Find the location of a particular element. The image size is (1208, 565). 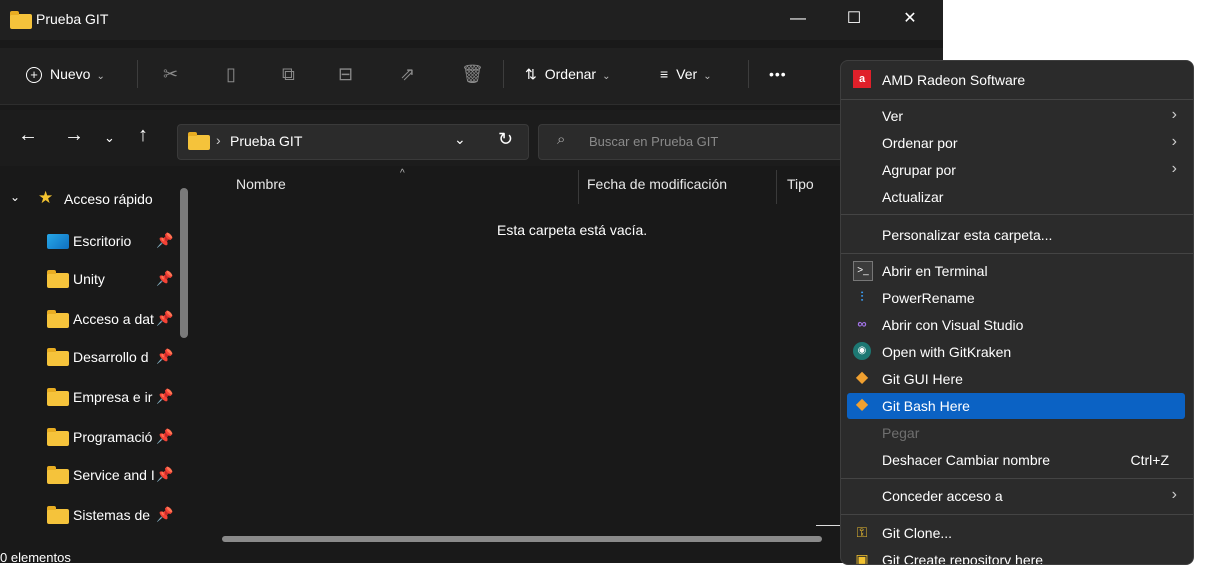

search-box: ⌕ Buscar en Prueba GIT is located at coordinates (699, 142).